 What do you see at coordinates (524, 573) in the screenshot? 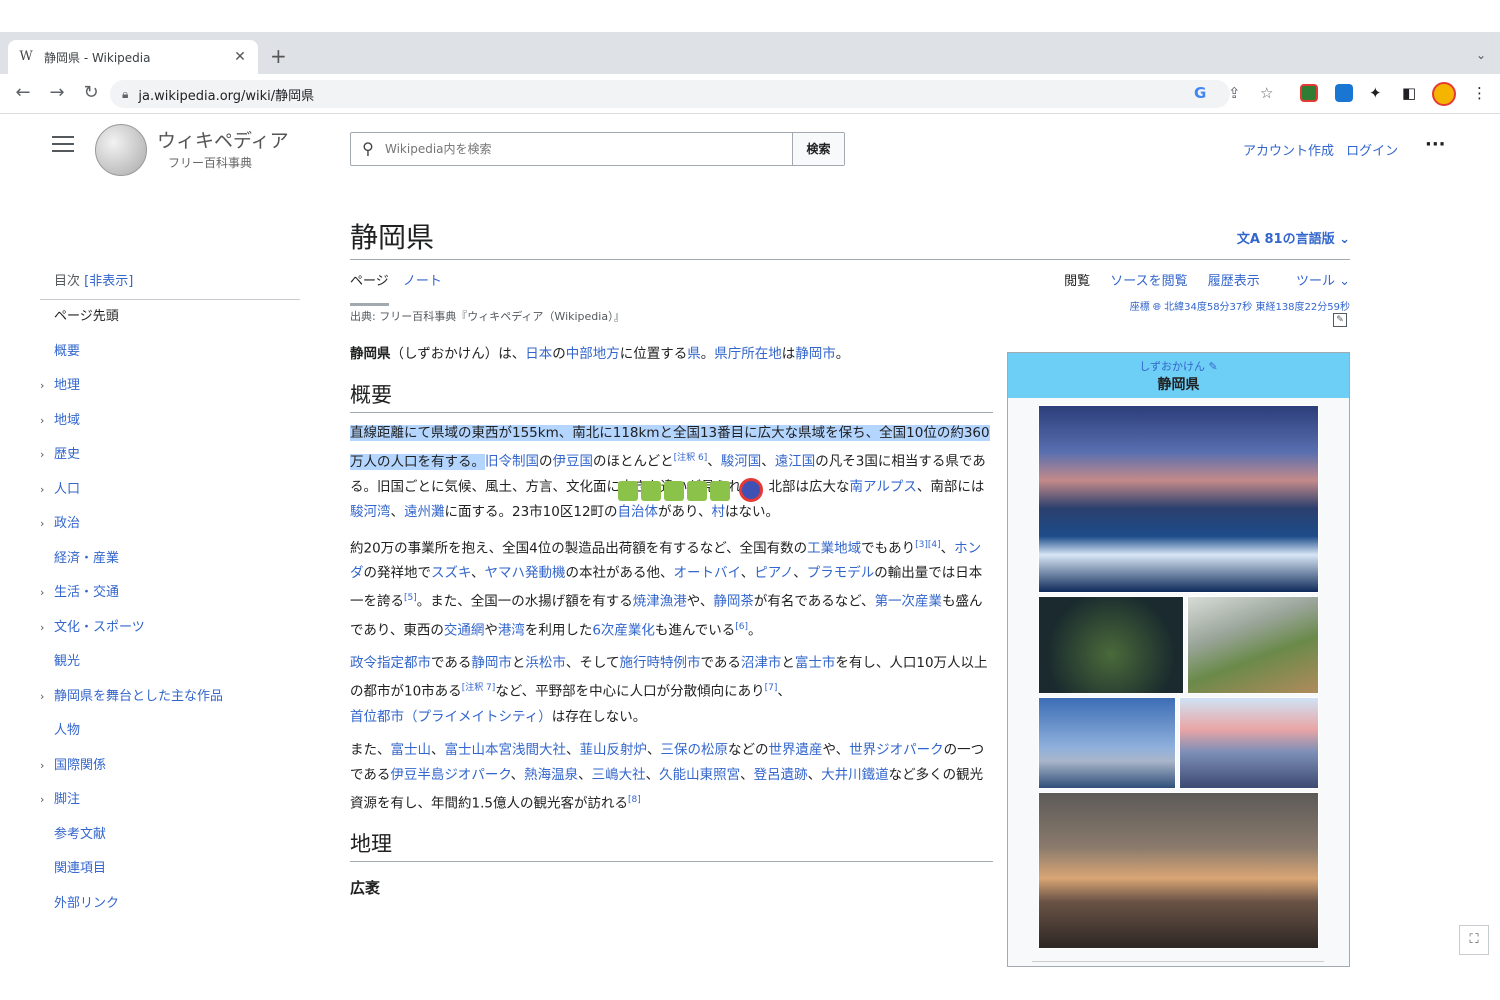
I see `link: ヤマハ発動機` at bounding box center [524, 573].